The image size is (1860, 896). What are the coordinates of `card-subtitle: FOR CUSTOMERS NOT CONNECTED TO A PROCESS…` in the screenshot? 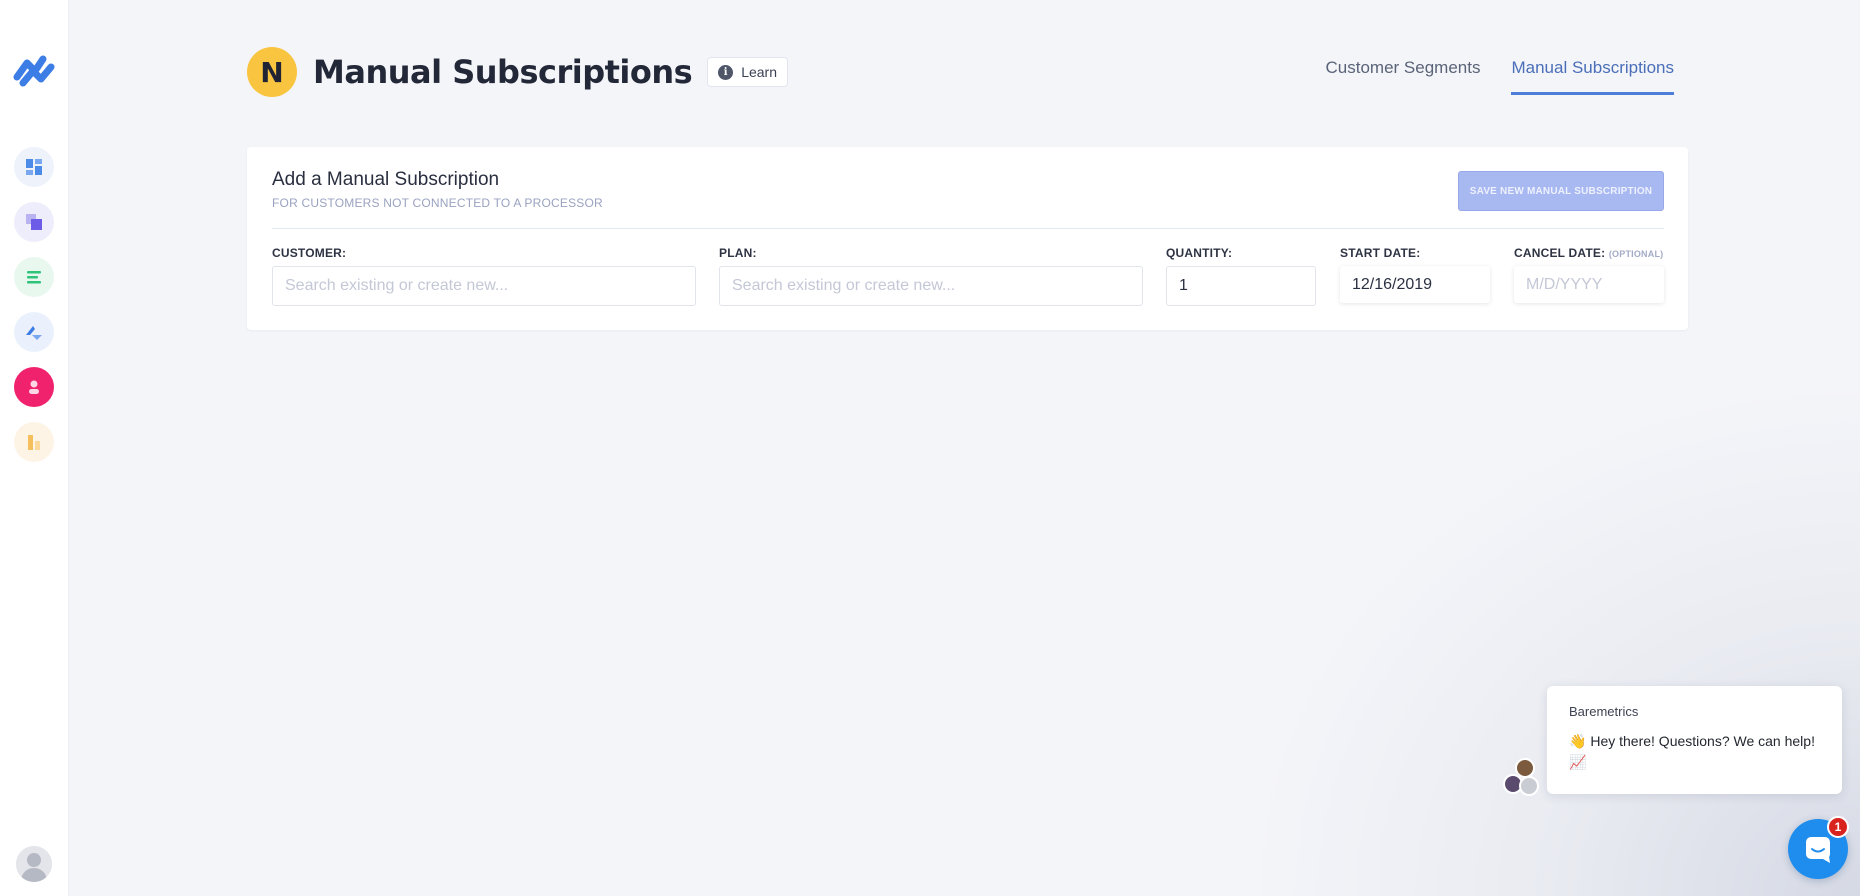 It's located at (437, 203).